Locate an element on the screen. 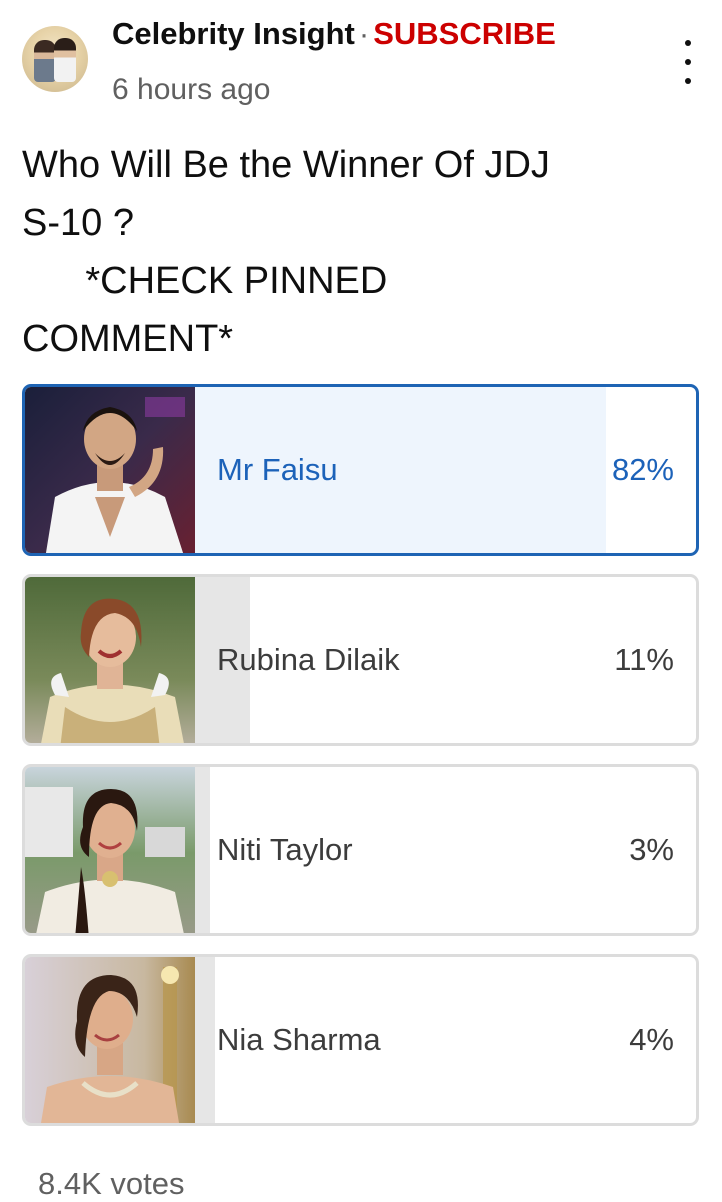  more-vertical-icon is located at coordinates (688, 62).